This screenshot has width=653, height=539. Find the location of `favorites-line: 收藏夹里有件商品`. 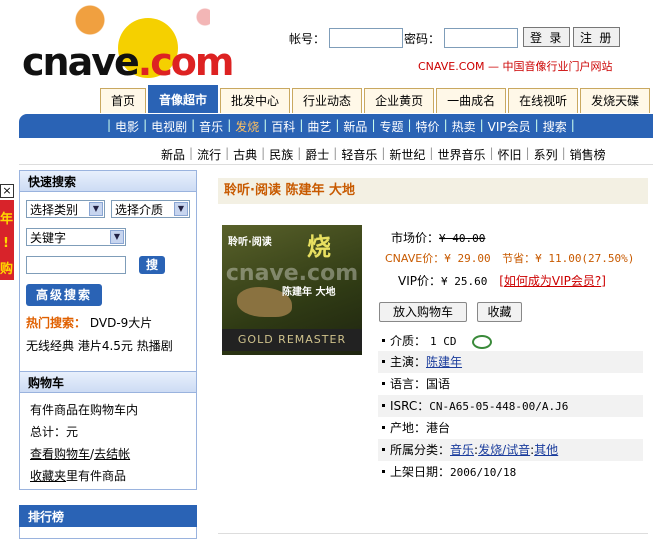

favorites-line: 收藏夹里有件商品 is located at coordinates (78, 476).